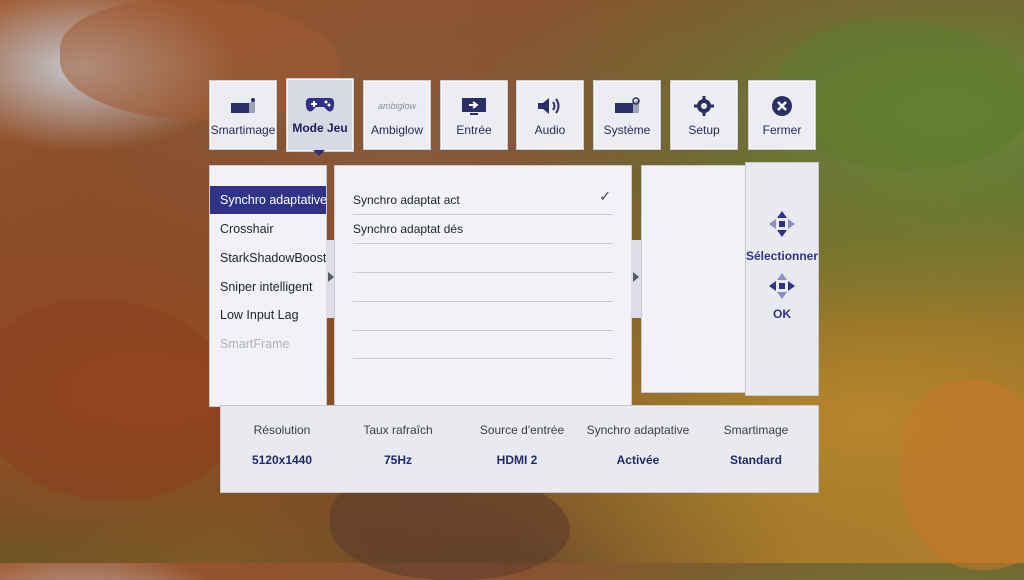 The image size is (1024, 580). I want to click on tab-audio: Audio, so click(550, 115).